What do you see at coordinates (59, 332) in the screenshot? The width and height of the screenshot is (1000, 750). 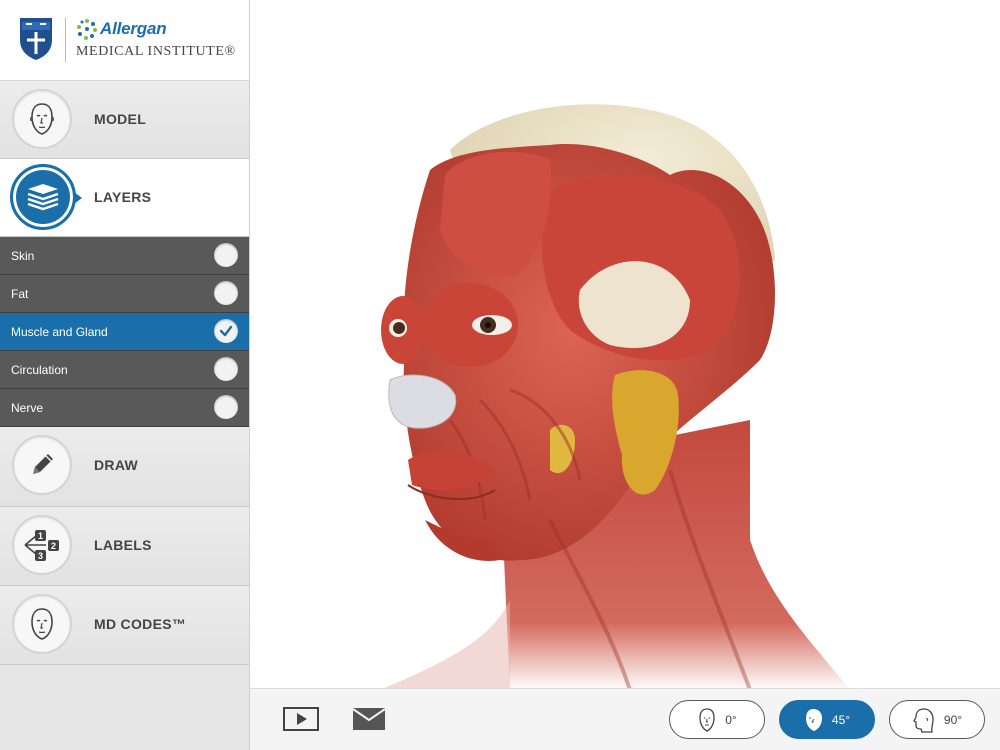 I see `layer-label: Muscle and Gland` at bounding box center [59, 332].